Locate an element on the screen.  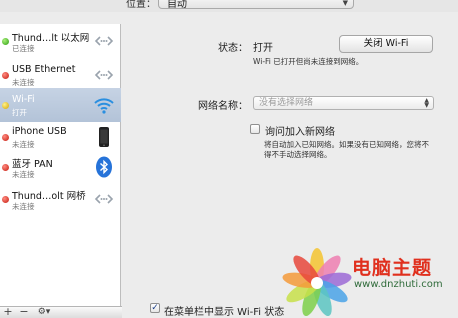
service-thunderbolt-ethernet: Thund…lt 以太网 已连接 is located at coordinates (60, 41).